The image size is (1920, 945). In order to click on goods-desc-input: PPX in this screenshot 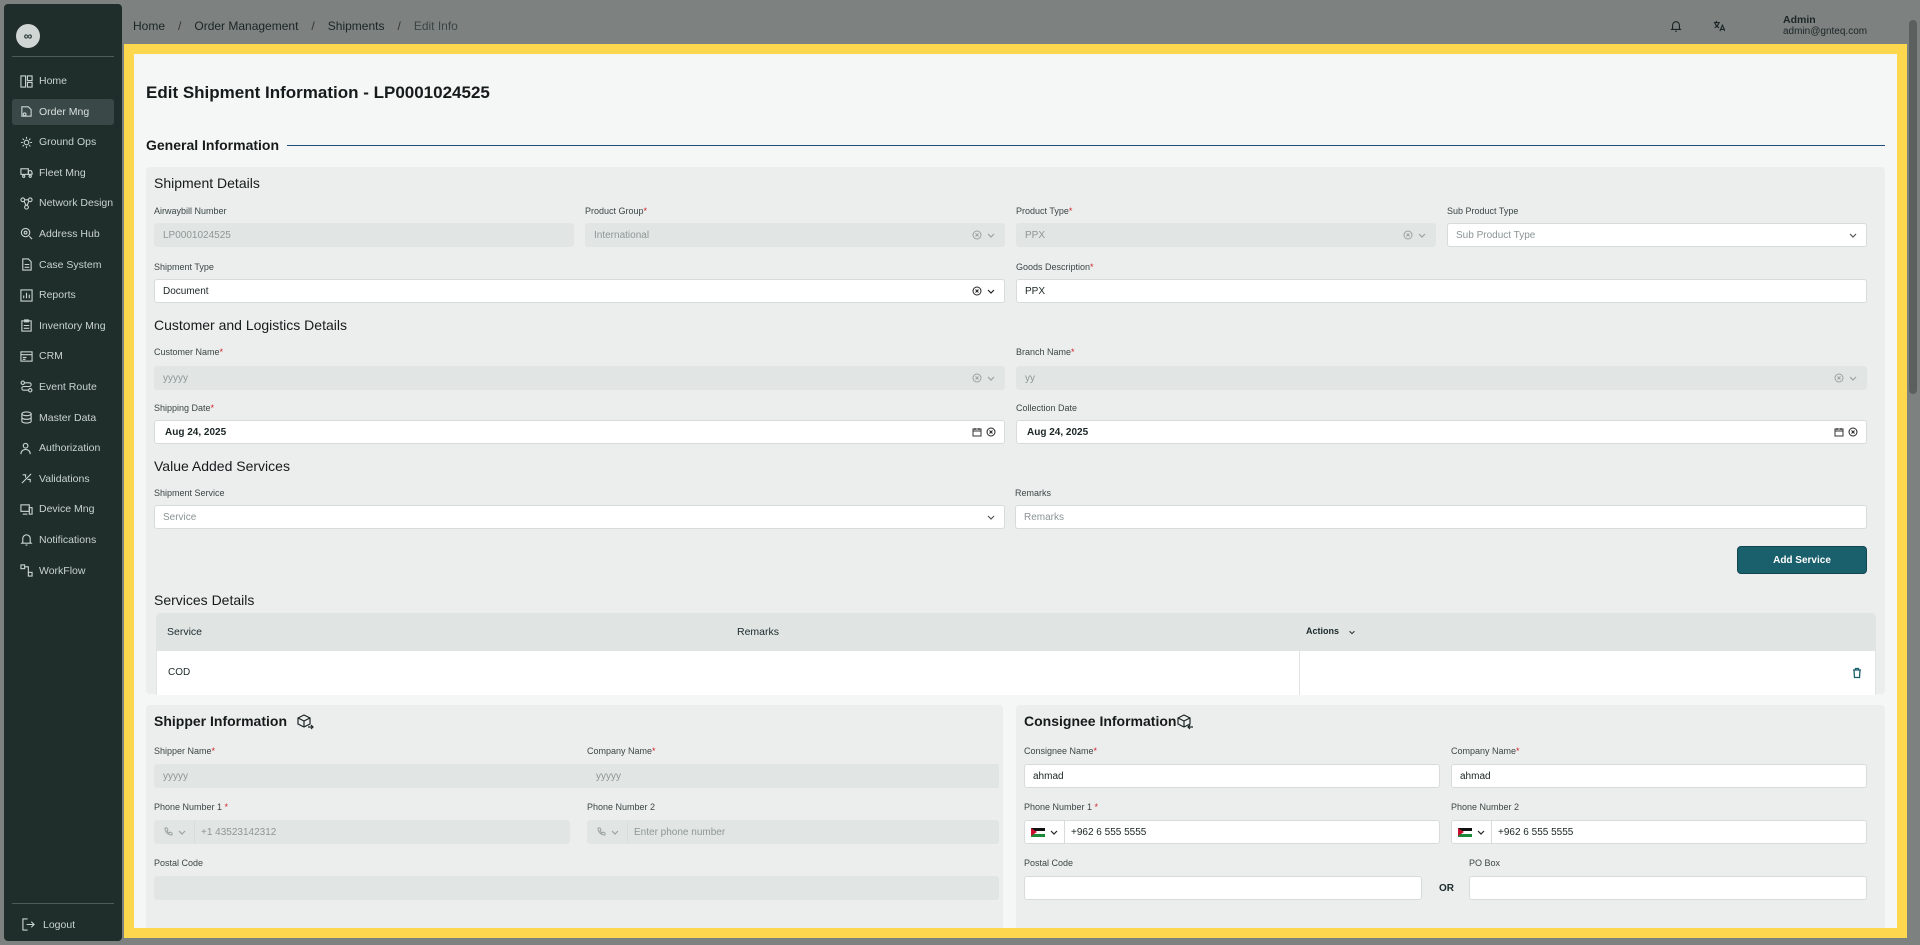, I will do `click(1441, 291)`.